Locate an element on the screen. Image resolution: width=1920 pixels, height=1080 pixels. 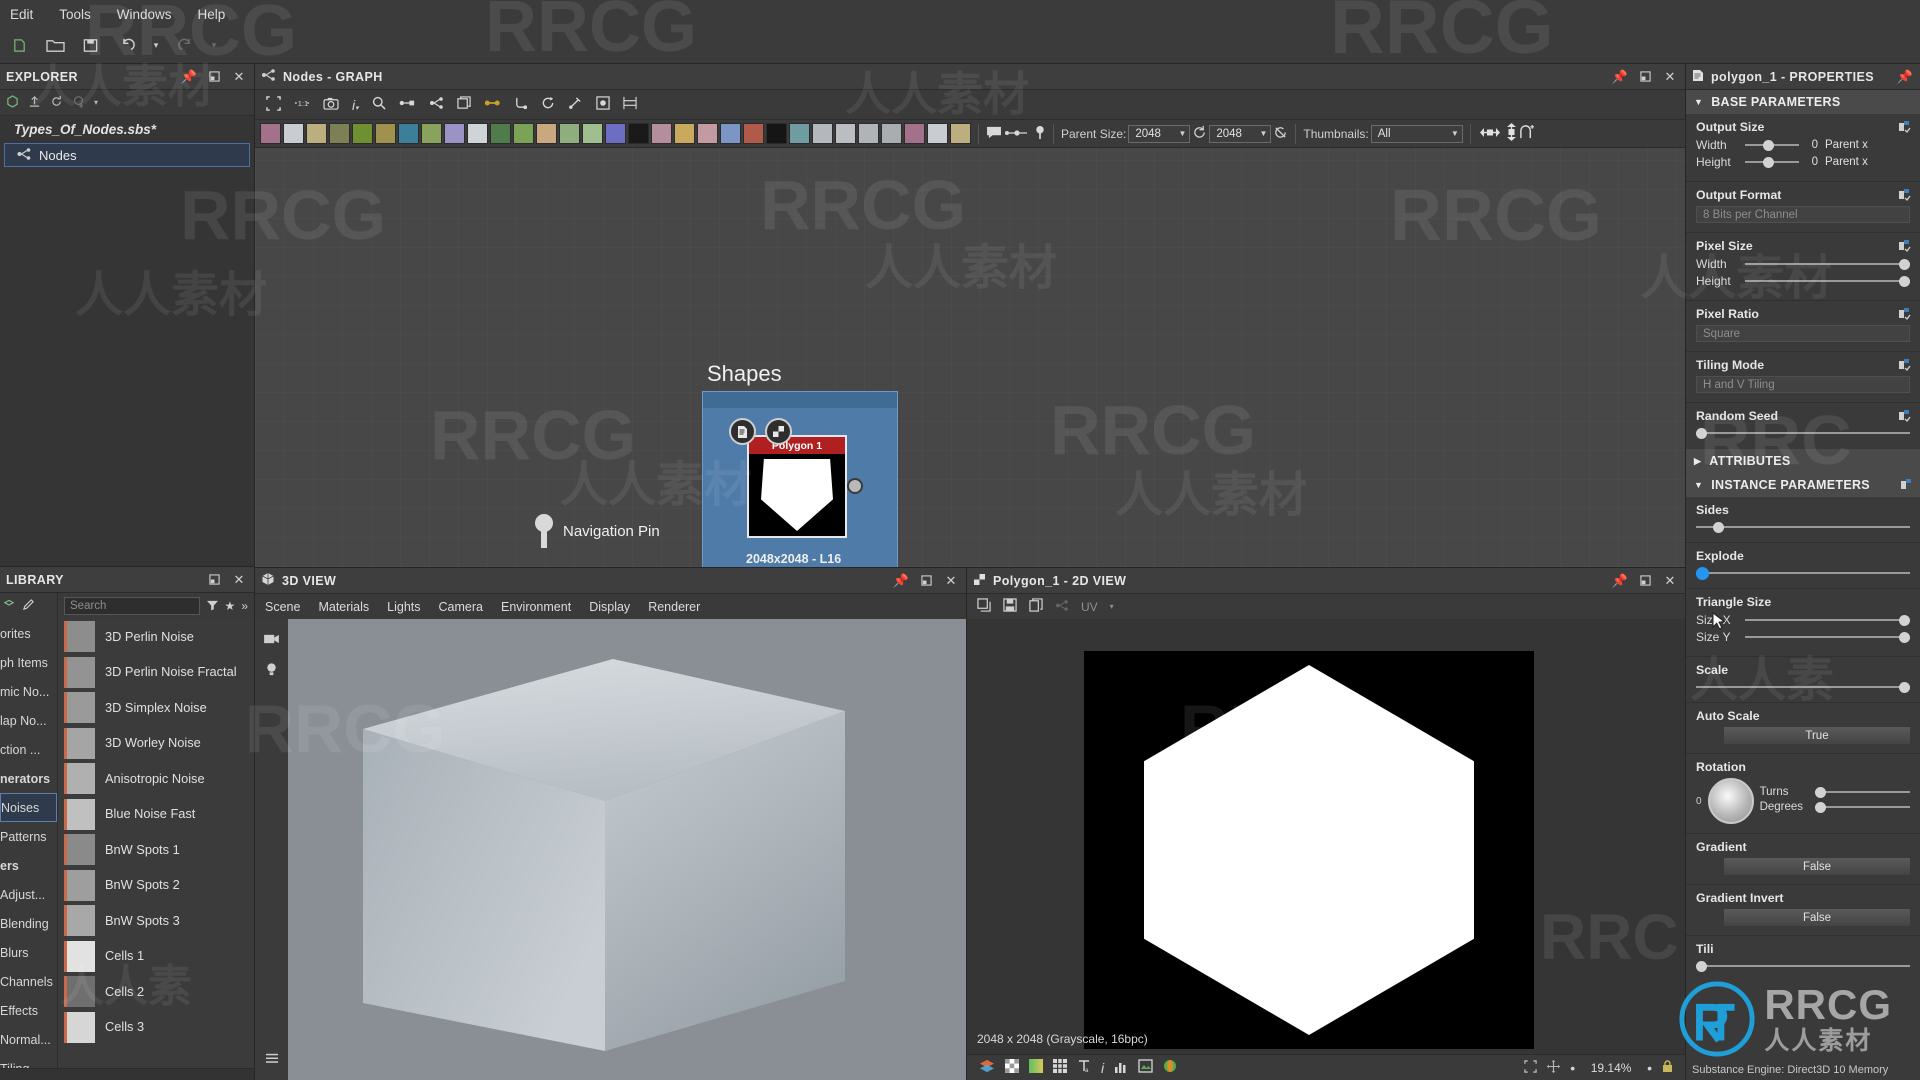
menu-materials: Materials is located at coordinates (343, 607).